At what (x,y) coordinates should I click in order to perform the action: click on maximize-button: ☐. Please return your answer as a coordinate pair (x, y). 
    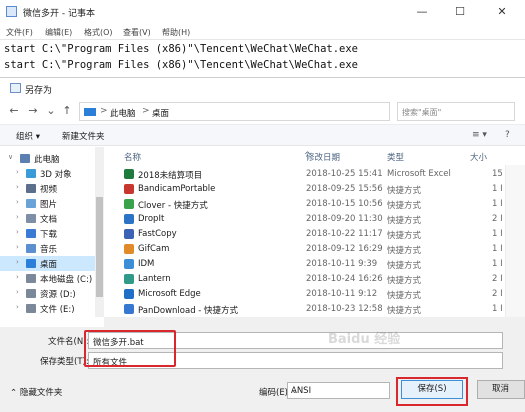
    Looking at the image, I should click on (460, 11).